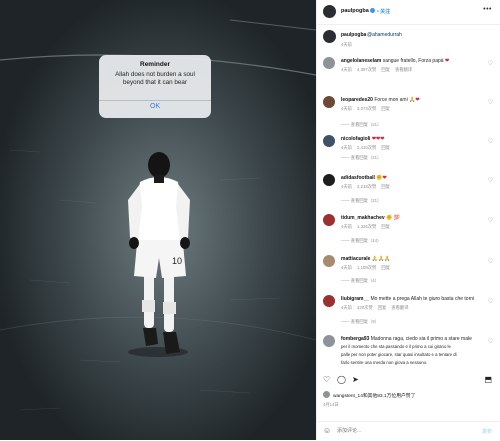 This screenshot has height=441, width=500. Describe the element at coordinates (381, 259) in the screenshot. I see `comment-emoji: 🙏🙏🙏` at that location.